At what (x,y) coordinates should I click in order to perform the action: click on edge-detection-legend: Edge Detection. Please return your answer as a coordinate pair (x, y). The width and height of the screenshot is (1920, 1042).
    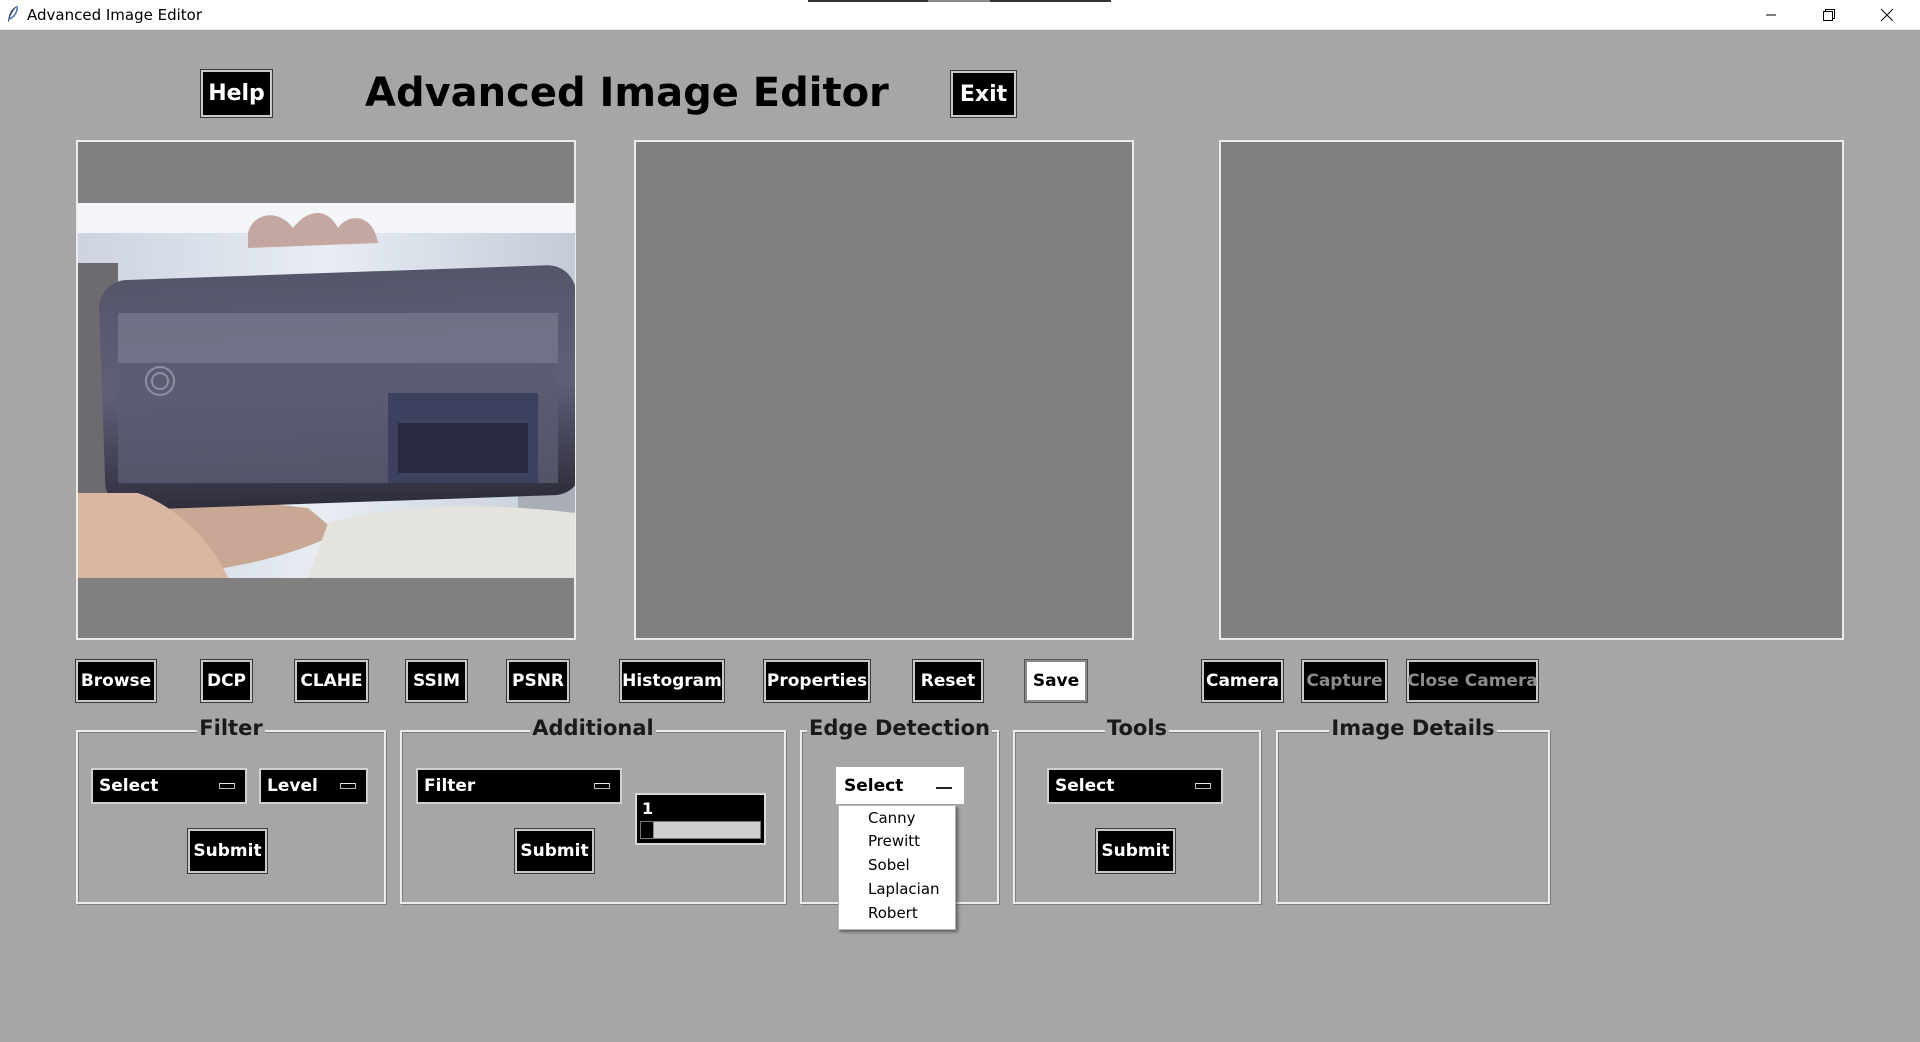
    Looking at the image, I should click on (899, 728).